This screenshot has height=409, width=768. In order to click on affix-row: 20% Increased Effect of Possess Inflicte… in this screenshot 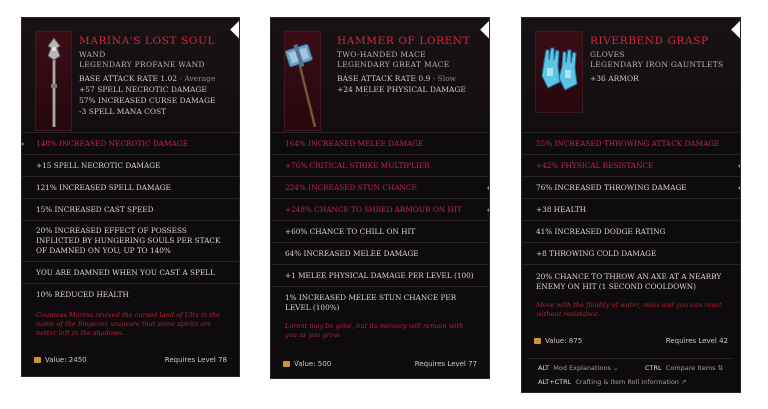, I will do `click(130, 240)`.